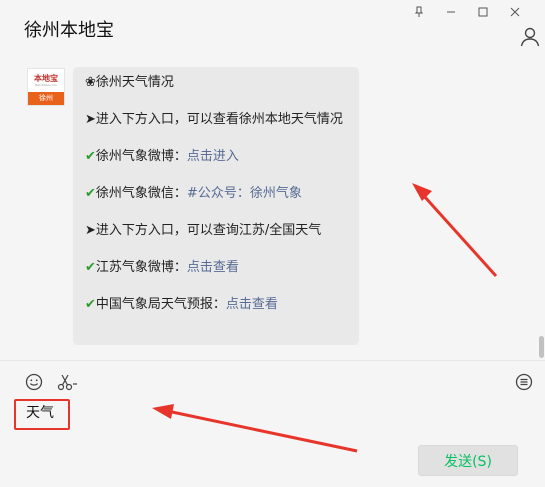 This screenshot has width=545, height=487. What do you see at coordinates (214, 119) in the screenshot?
I see `message-line: ➤进入下方入口，可以查看徐州本地天气情况` at bounding box center [214, 119].